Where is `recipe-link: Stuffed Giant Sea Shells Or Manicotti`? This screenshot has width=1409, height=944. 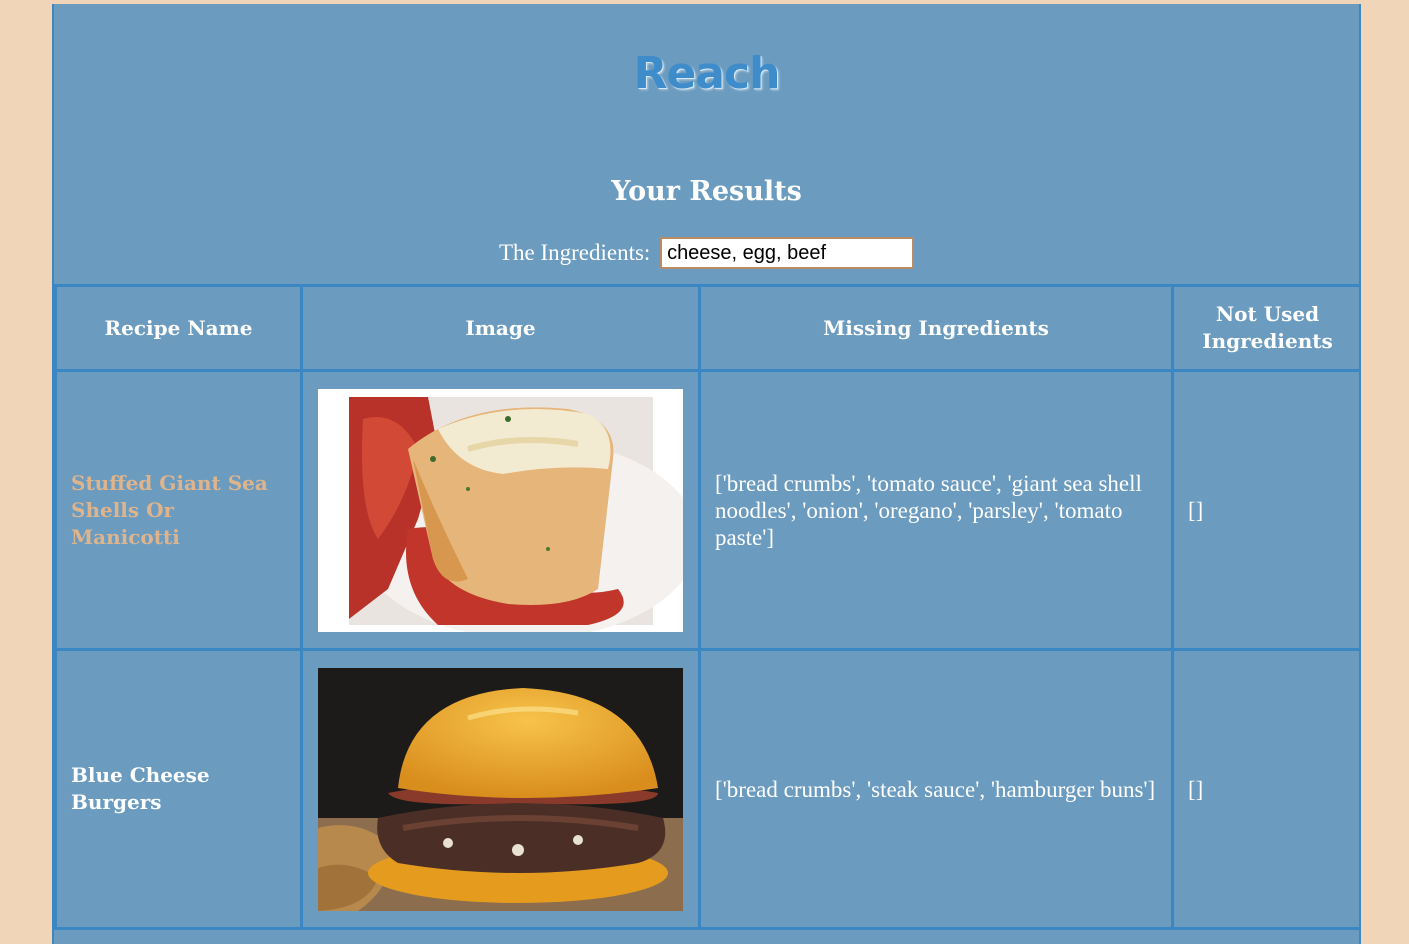 recipe-link: Stuffed Giant Sea Shells Or Manicotti is located at coordinates (178, 510).